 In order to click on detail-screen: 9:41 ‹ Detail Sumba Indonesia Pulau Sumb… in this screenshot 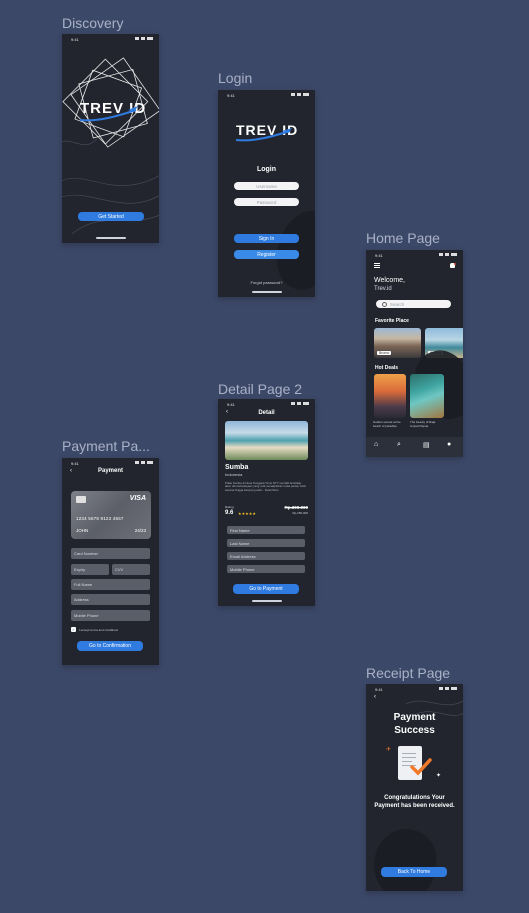, I will do `click(266, 502)`.